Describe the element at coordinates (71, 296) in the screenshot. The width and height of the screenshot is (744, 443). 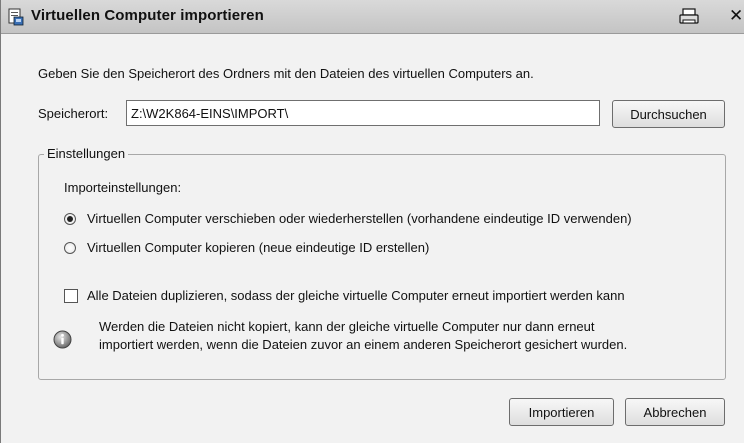
I see `duplicate-files-checkbox` at that location.